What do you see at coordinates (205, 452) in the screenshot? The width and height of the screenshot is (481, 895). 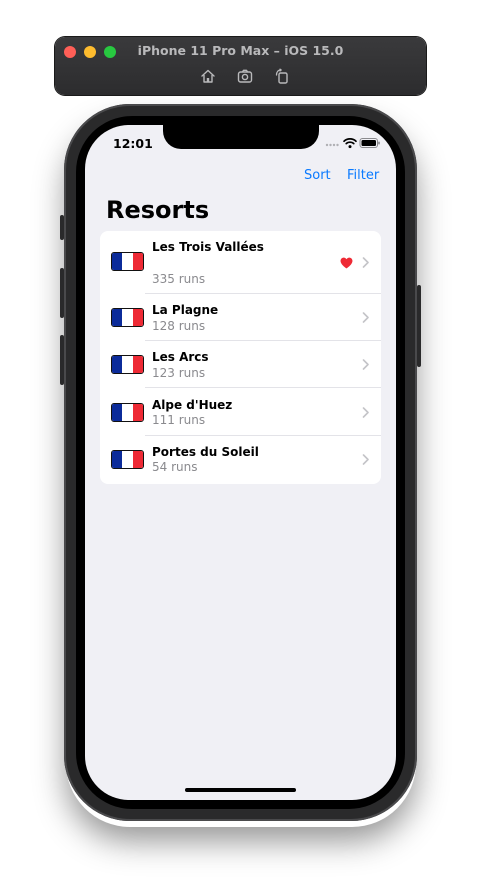 I see `resort-name: Portes du Soleil` at bounding box center [205, 452].